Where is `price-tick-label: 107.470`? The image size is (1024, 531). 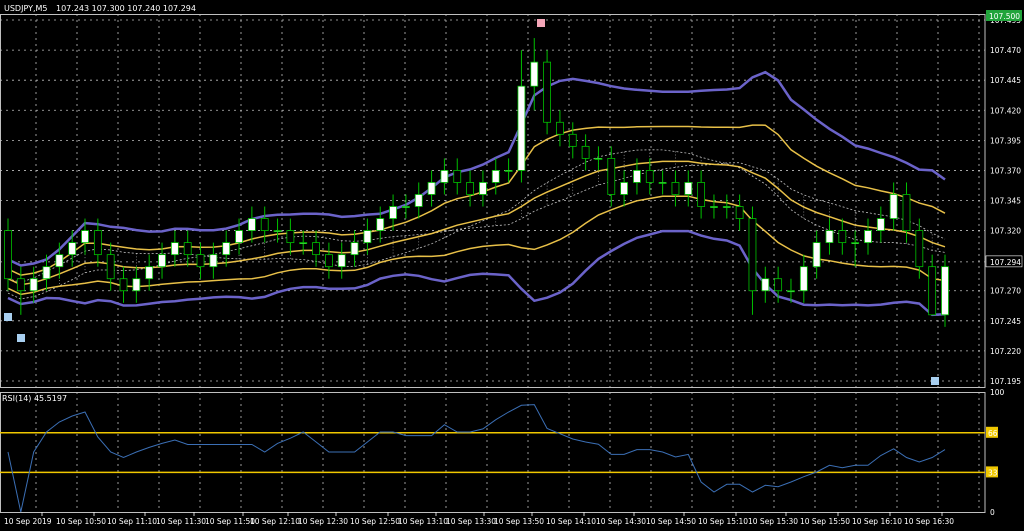 price-tick-label: 107.470 is located at coordinates (1005, 50).